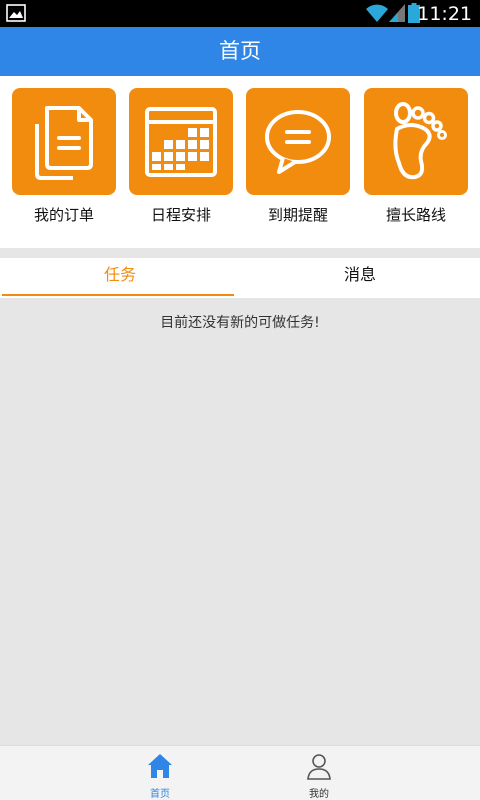 This screenshot has width=480, height=800. I want to click on tab-indicator, so click(118, 295).